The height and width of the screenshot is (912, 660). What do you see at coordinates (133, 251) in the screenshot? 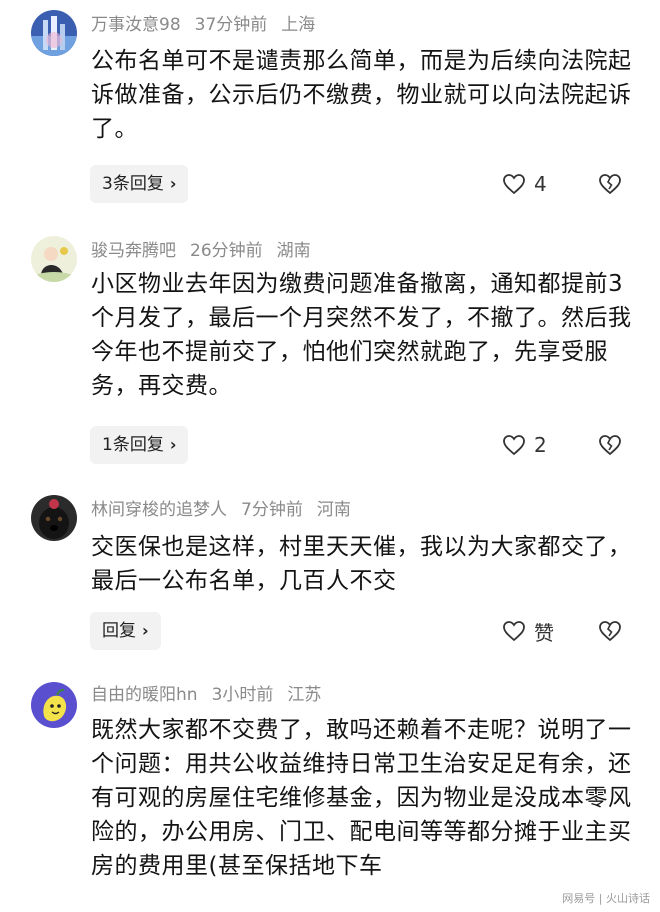
I see `username: 骏马奔腾吧` at bounding box center [133, 251].